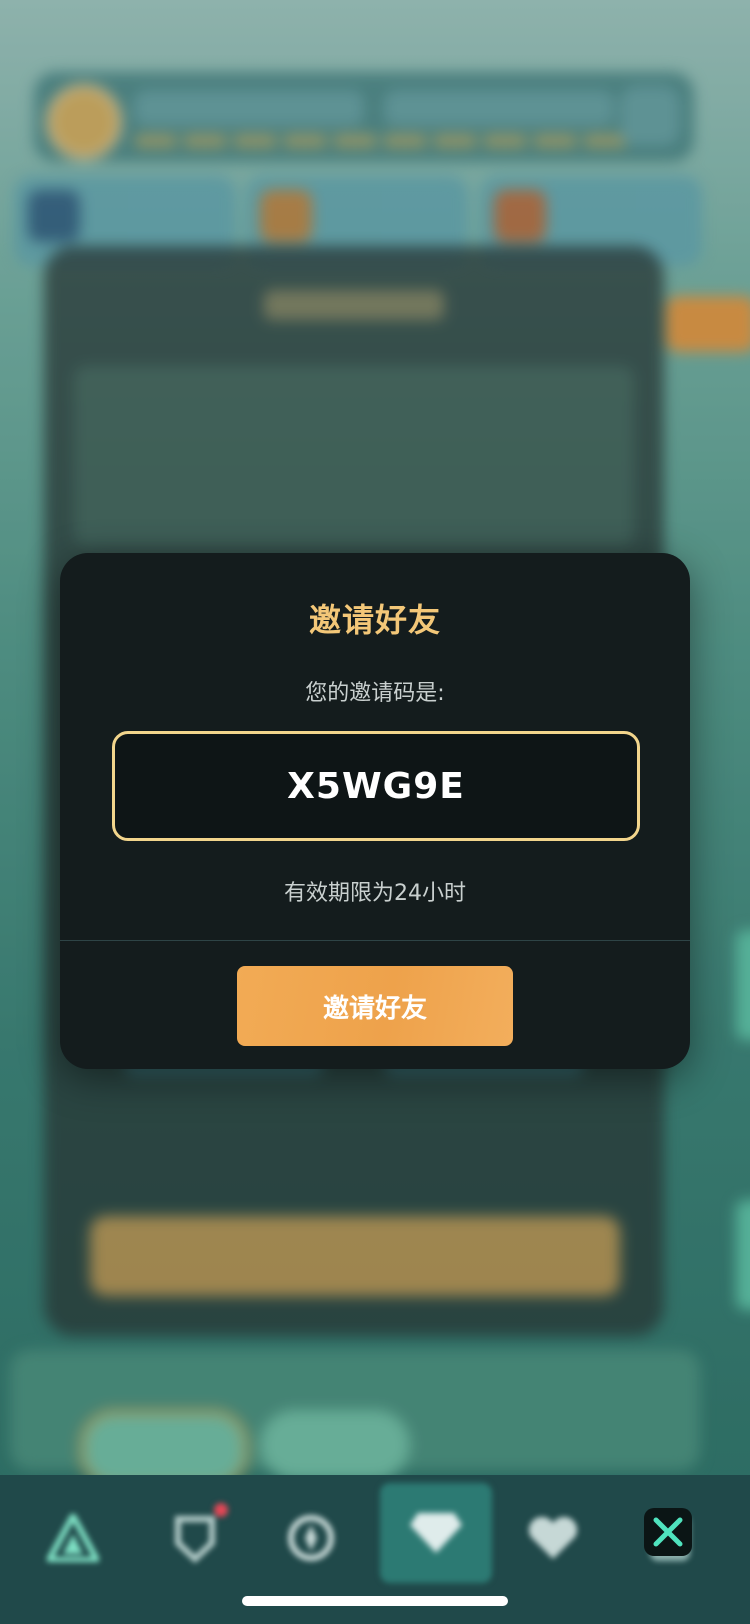 This screenshot has height=1624, width=750. I want to click on diamond-icon, so click(436, 1533).